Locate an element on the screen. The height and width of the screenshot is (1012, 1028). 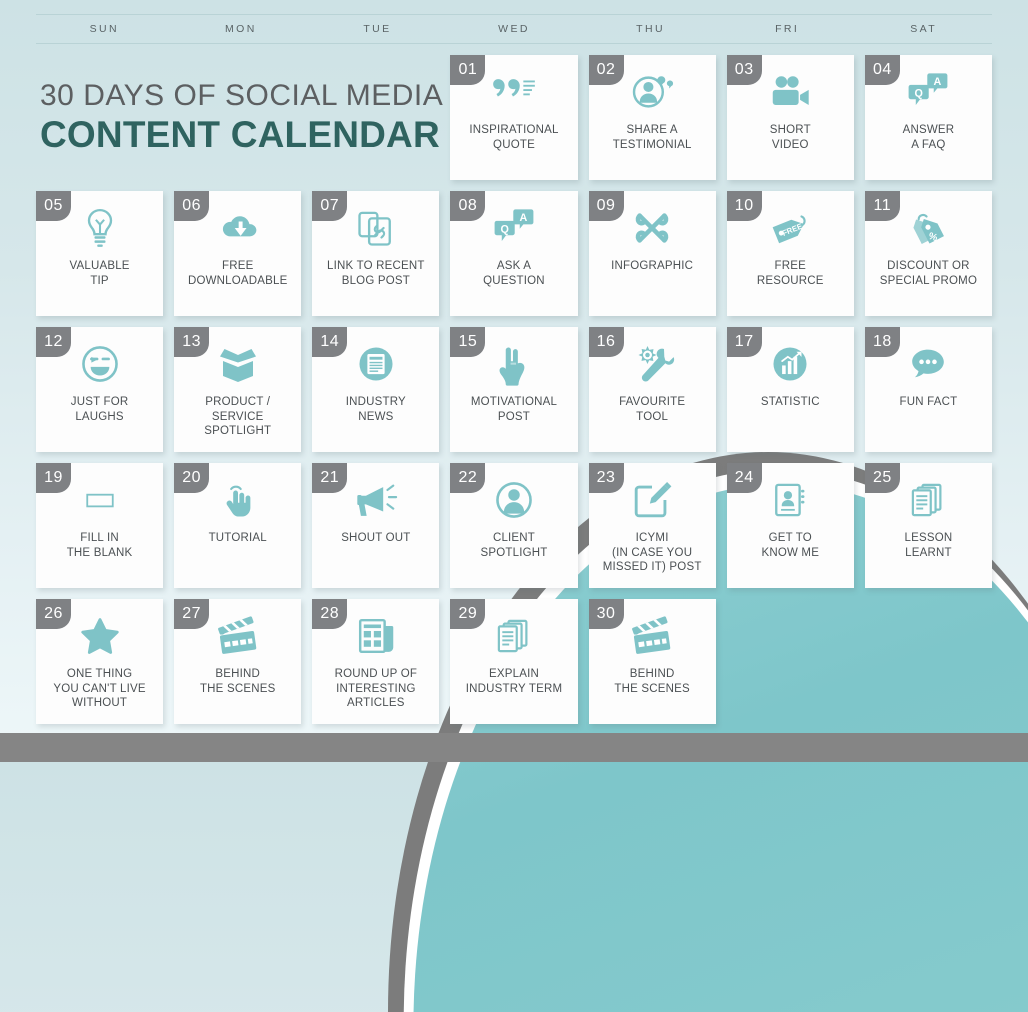
day-card-label: INDUSTRY NEWS is located at coordinates (375, 409).